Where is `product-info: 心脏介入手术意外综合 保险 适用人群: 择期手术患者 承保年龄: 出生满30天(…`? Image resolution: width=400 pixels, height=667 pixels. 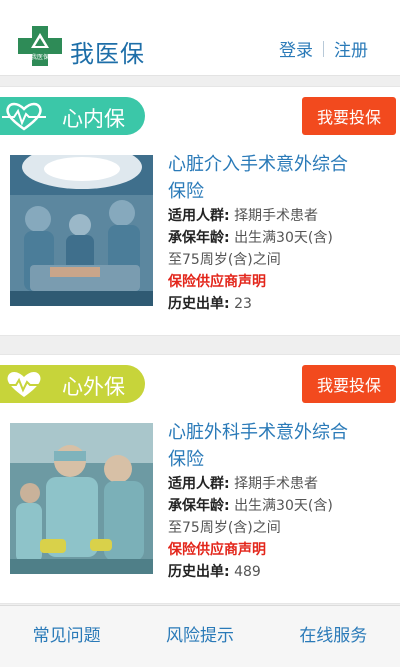 product-info: 心脏介入手术意外综合 保险 适用人群: 择期手术患者 承保年龄: 出生满30天(… is located at coordinates (280, 233).